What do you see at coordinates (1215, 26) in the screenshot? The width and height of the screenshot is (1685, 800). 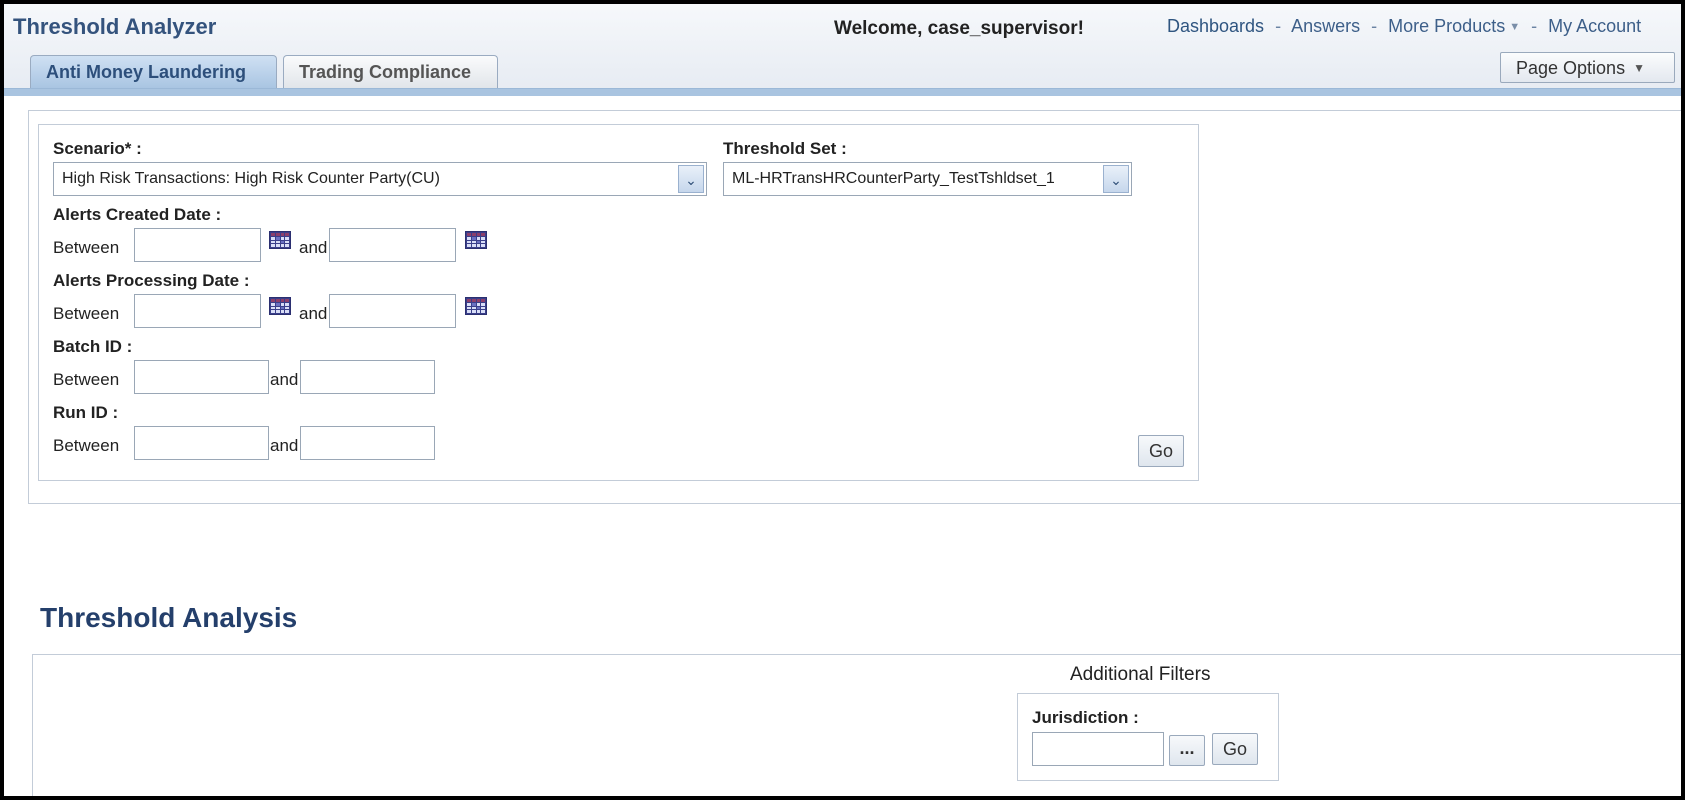 I see `nav-dashboards: Dashboards` at bounding box center [1215, 26].